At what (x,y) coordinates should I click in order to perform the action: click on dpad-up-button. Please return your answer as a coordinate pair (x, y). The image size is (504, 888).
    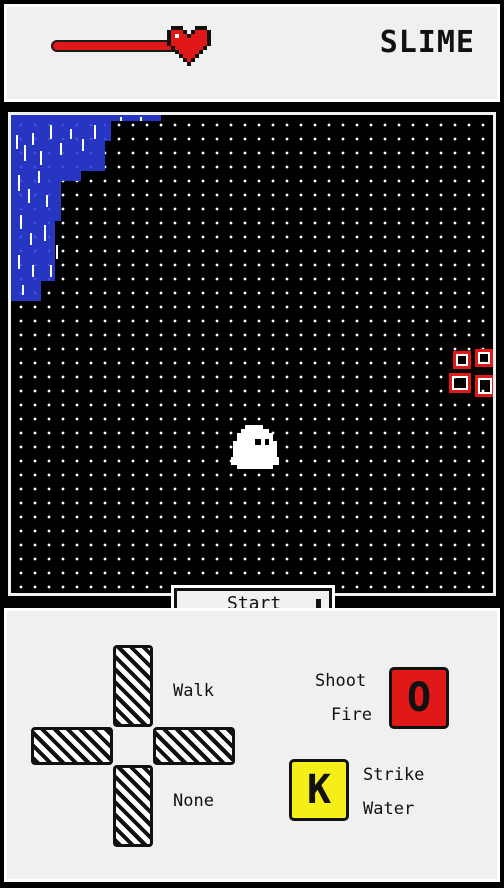
    Looking at the image, I should click on (133, 686).